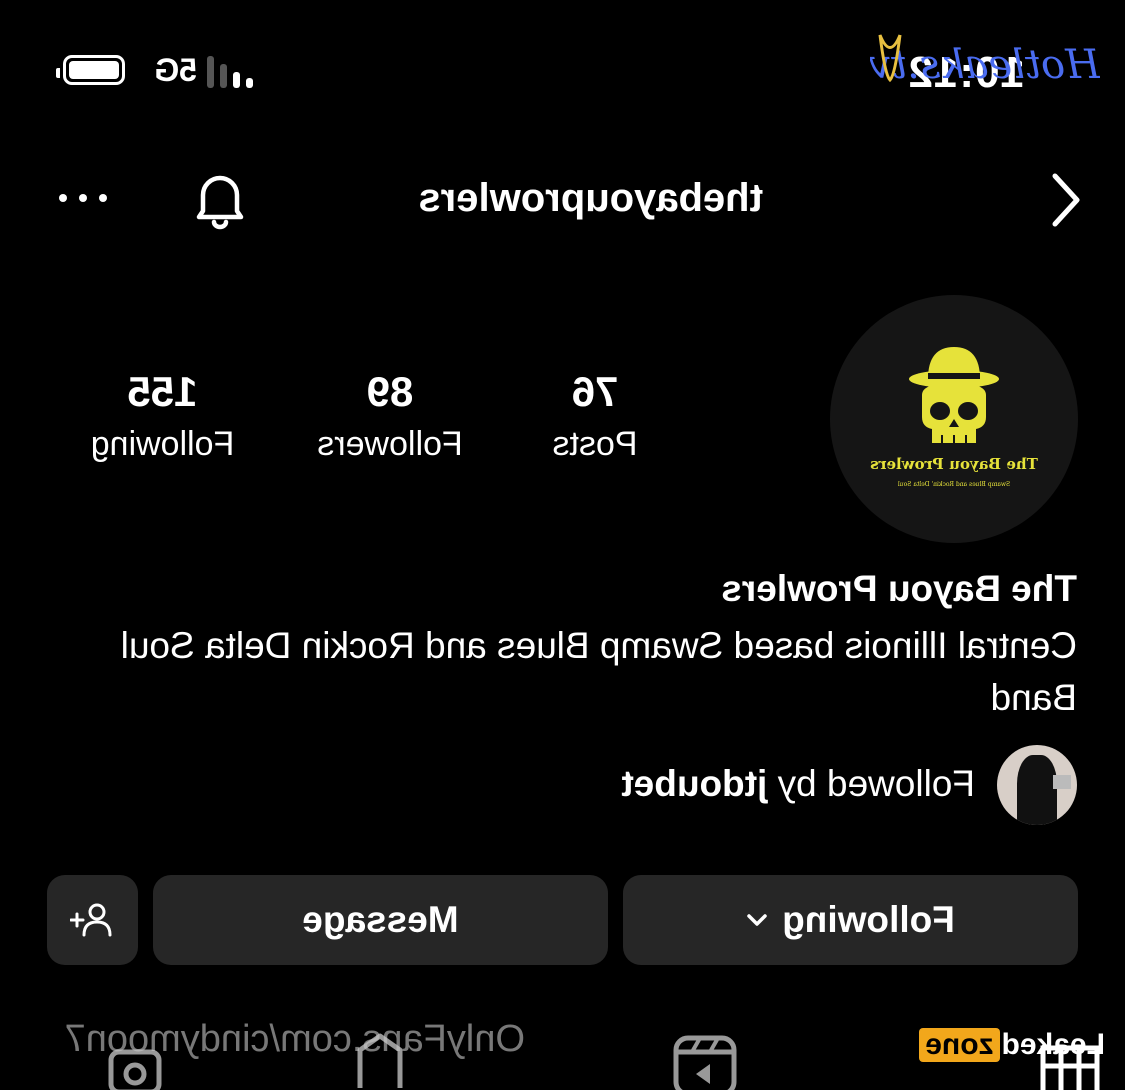  I want to click on suggest-users-button, so click(92, 920).